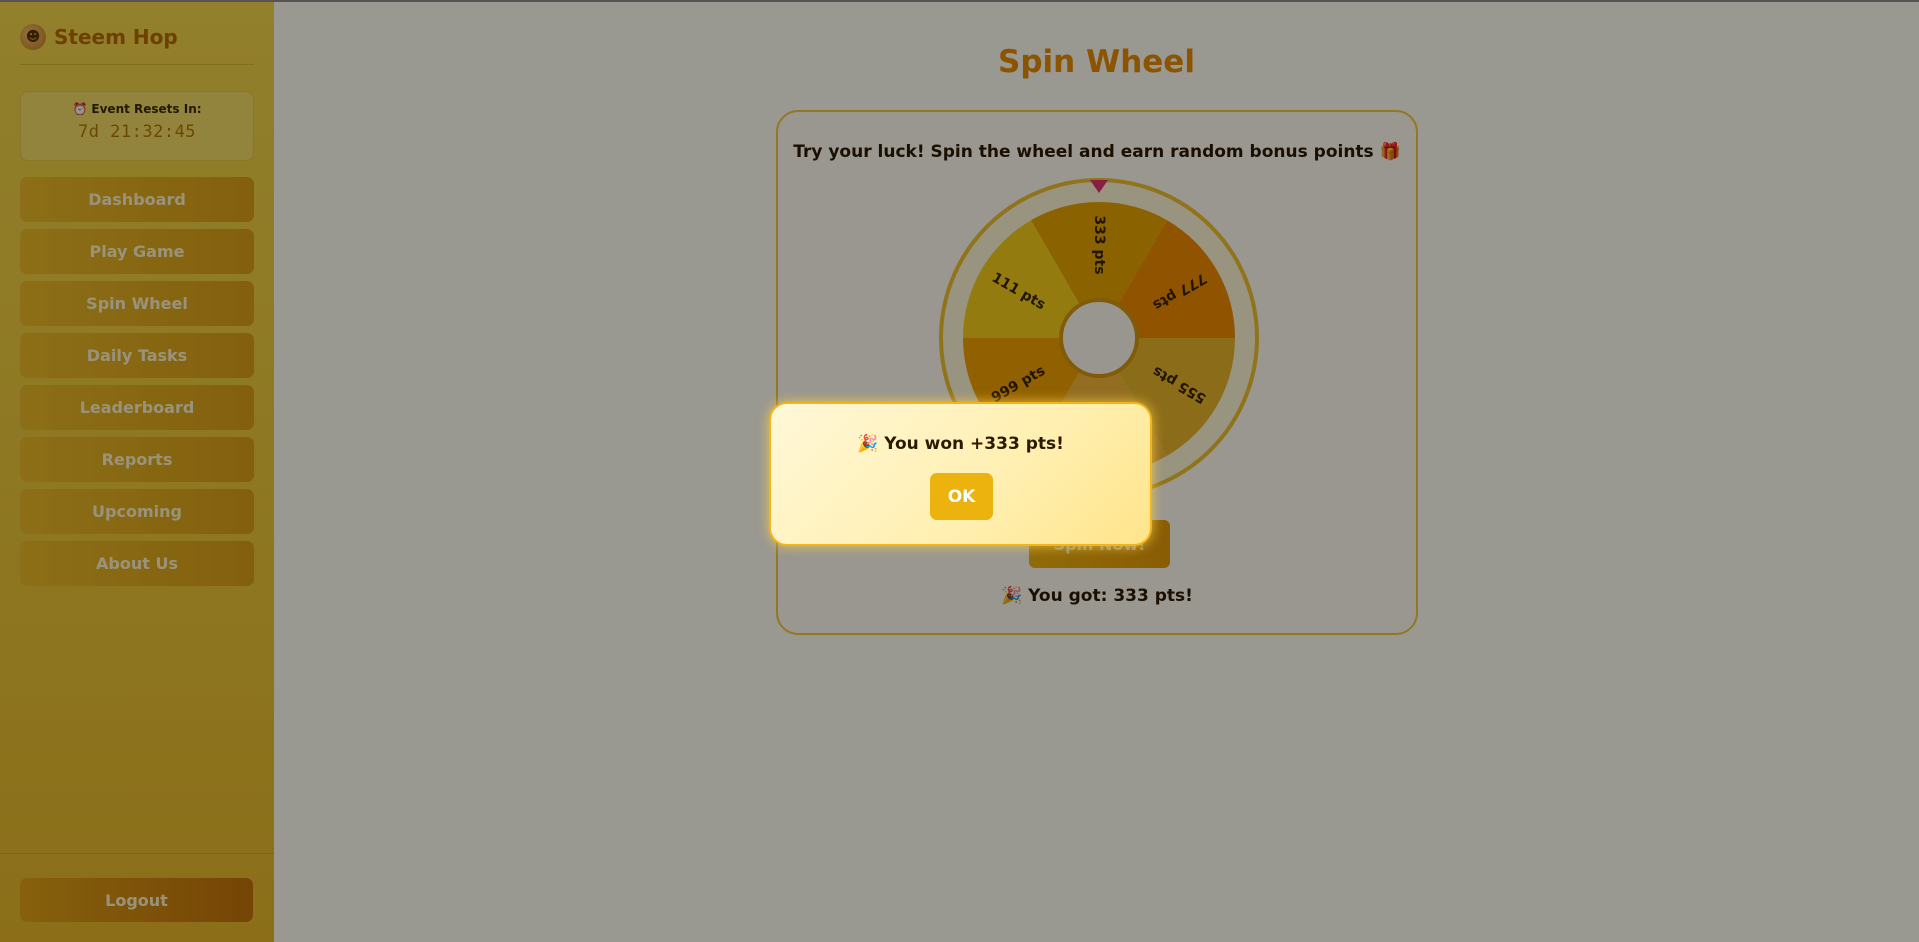  I want to click on ok-button: OK, so click(961, 496).